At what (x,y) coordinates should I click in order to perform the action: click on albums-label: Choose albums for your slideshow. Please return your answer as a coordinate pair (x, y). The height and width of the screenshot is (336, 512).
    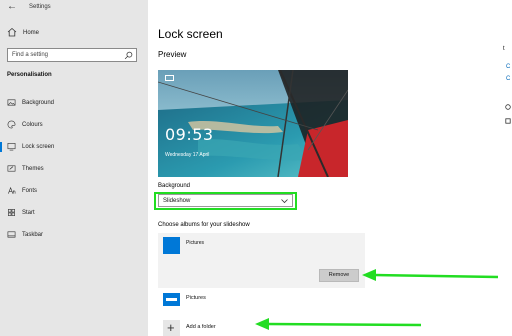
    Looking at the image, I should click on (204, 225).